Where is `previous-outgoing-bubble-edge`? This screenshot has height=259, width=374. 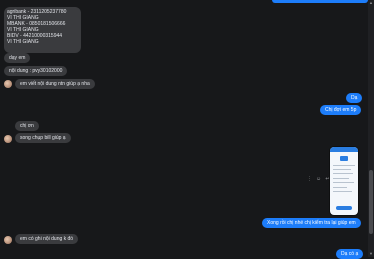
previous-outgoing-bubble-edge is located at coordinates (320, 1).